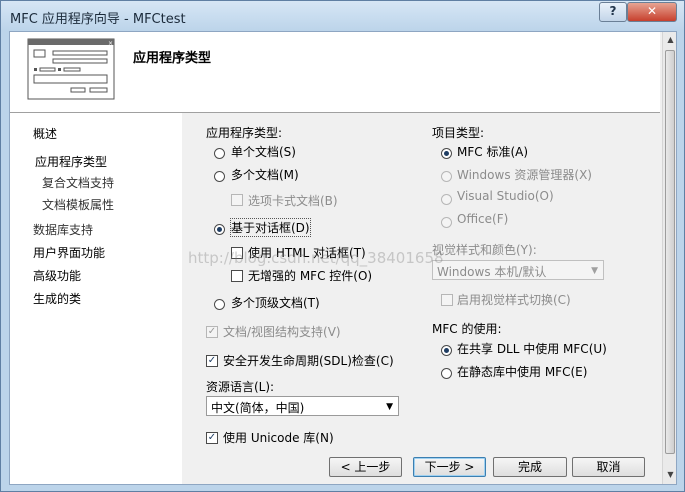 This screenshot has height=492, width=685. Describe the element at coordinates (265, 174) in the screenshot. I see `multi-doc-label: 多个文档(M)` at that location.